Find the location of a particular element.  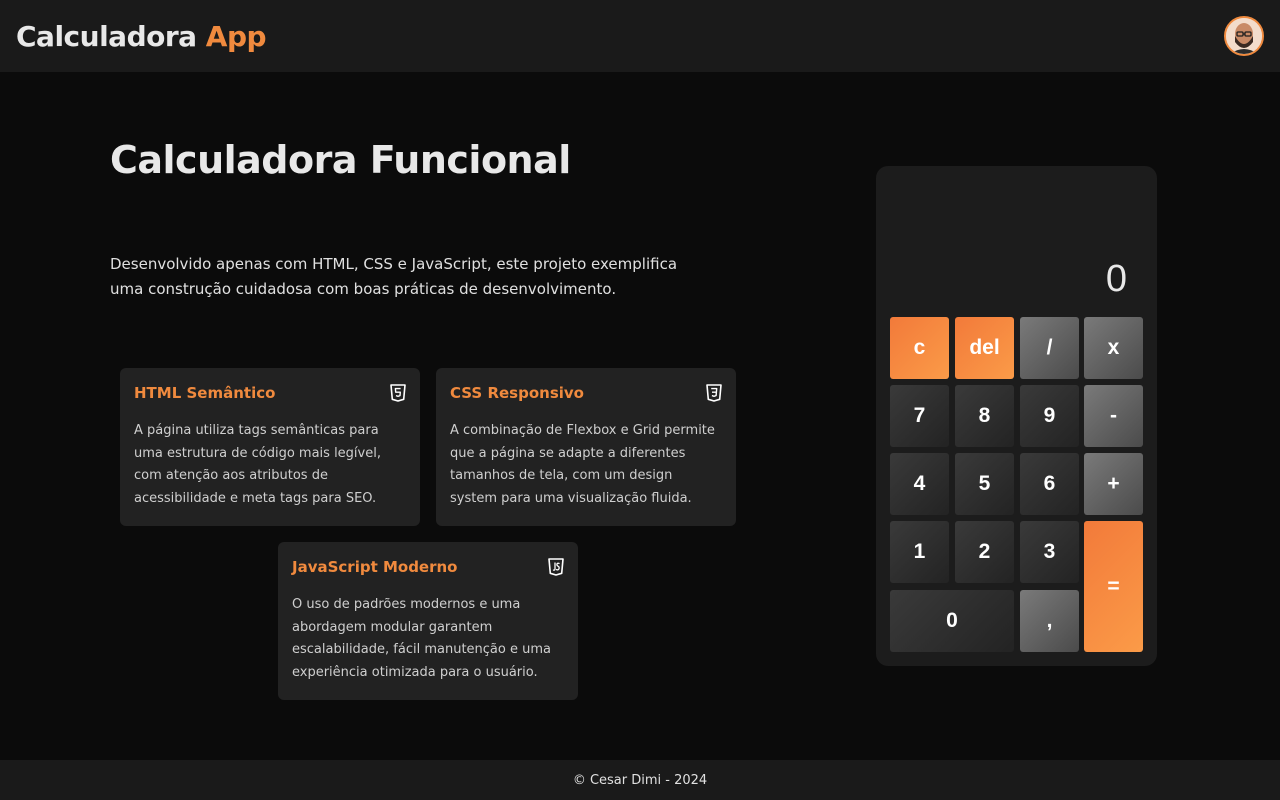

digit-7-button: 7 is located at coordinates (919, 416).